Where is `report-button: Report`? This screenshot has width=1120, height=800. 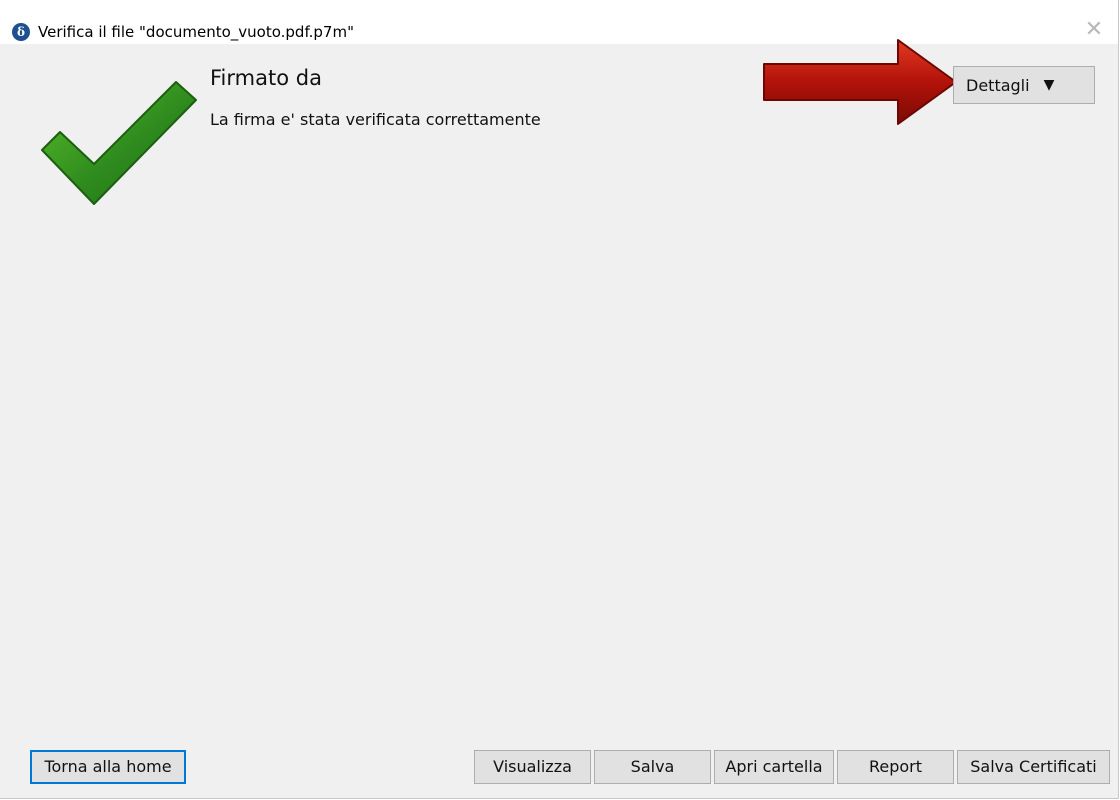
report-button: Report is located at coordinates (895, 767).